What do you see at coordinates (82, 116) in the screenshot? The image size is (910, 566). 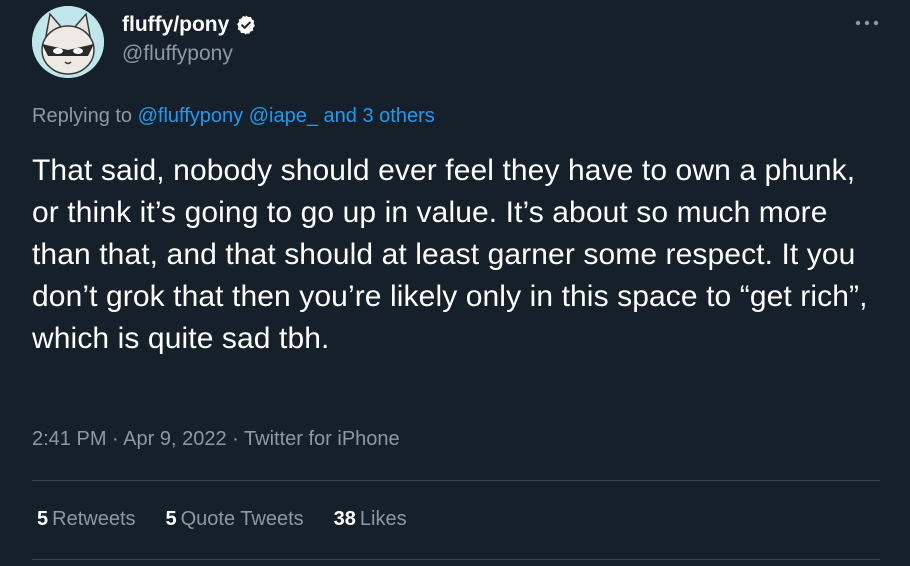 I see `replying-prefix: Replying to` at bounding box center [82, 116].